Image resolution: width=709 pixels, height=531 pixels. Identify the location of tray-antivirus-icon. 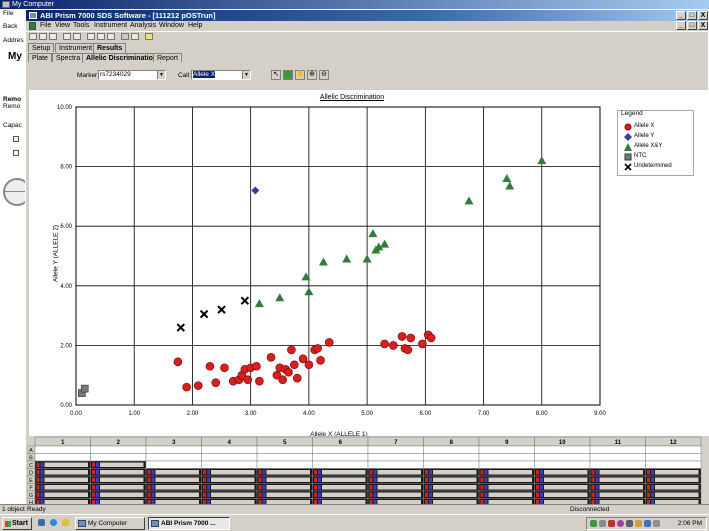
(611, 523).